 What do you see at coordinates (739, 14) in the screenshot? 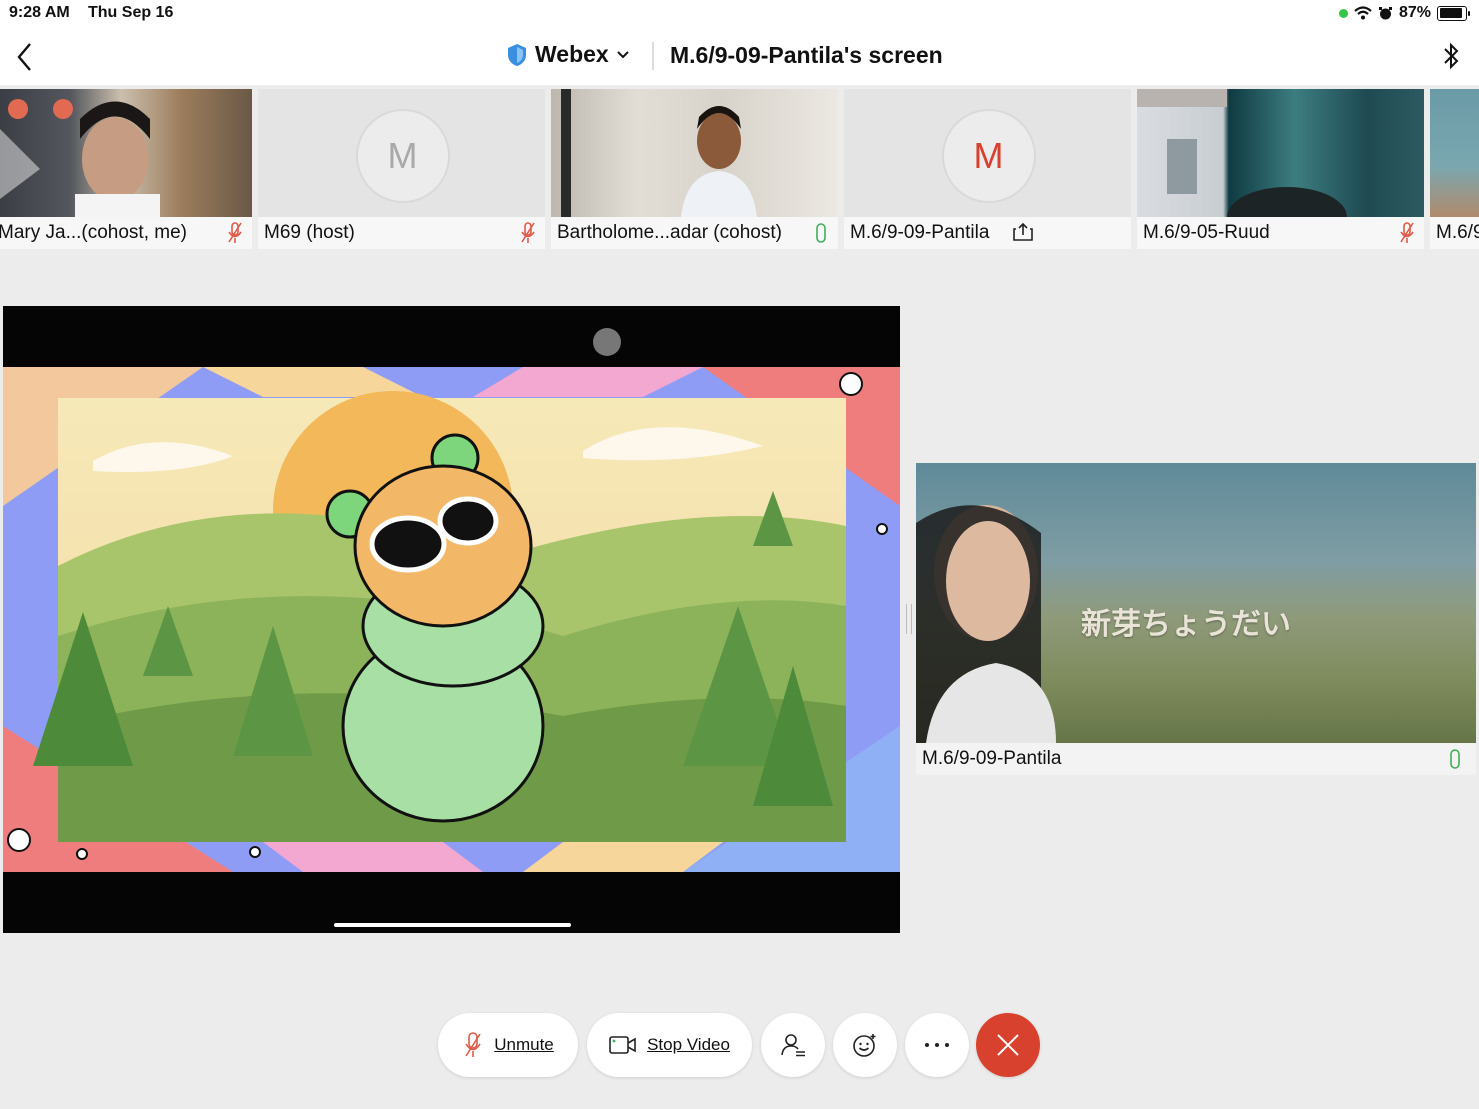
I see `status-bar: 9:28 AM Thu Sep 16 87%` at bounding box center [739, 14].